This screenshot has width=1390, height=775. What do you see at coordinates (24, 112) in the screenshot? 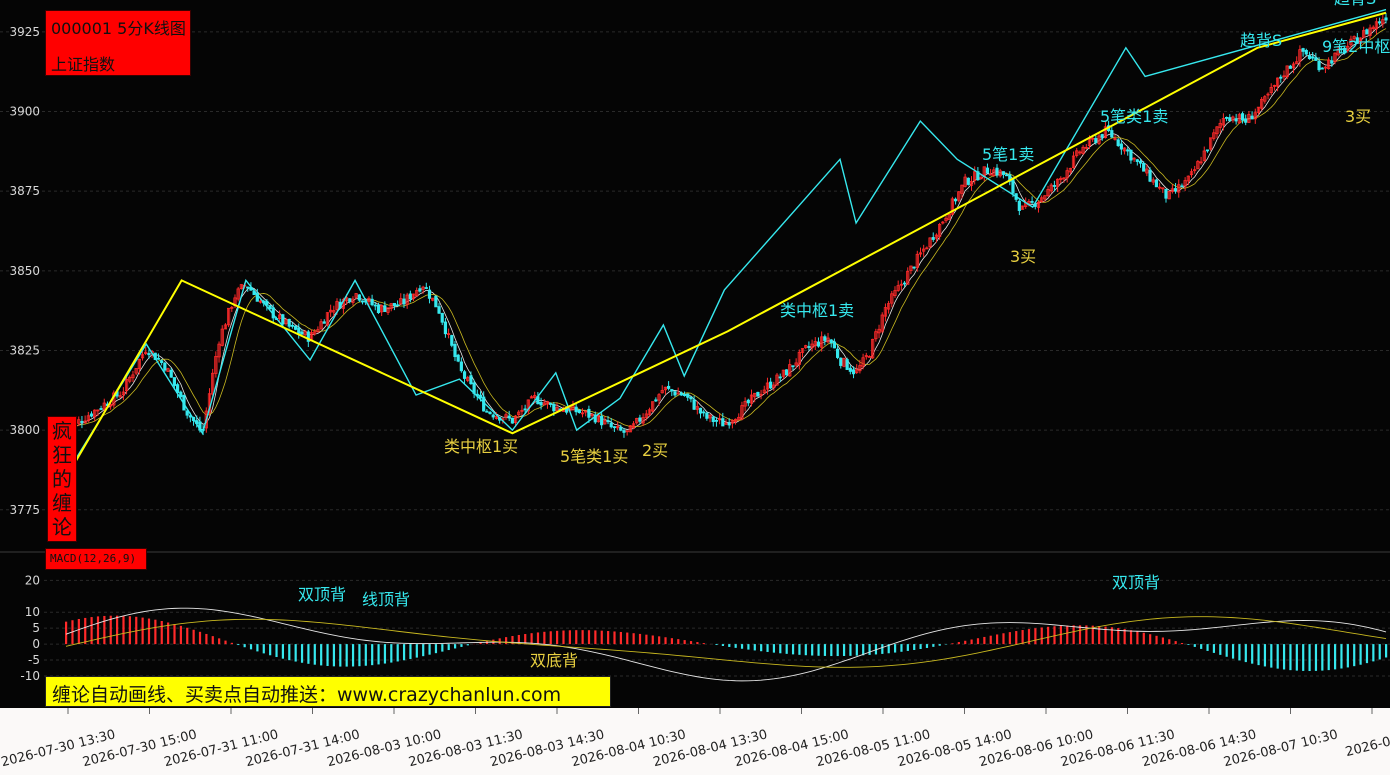
I see `price-tick-label: 3900` at bounding box center [24, 112].